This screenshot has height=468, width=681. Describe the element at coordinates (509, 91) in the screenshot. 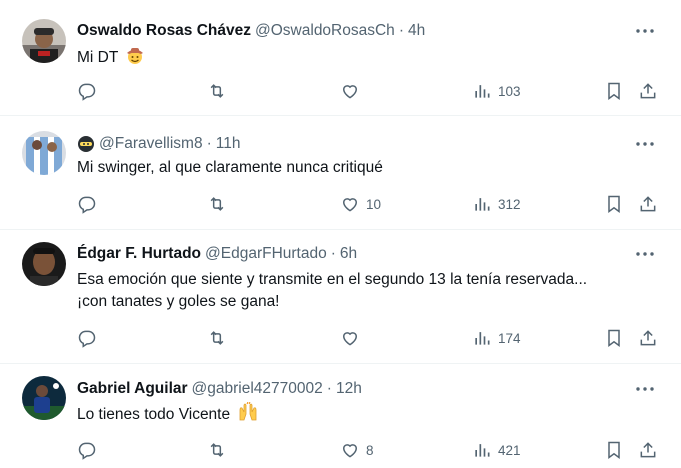

I see `views-count: 103` at that location.